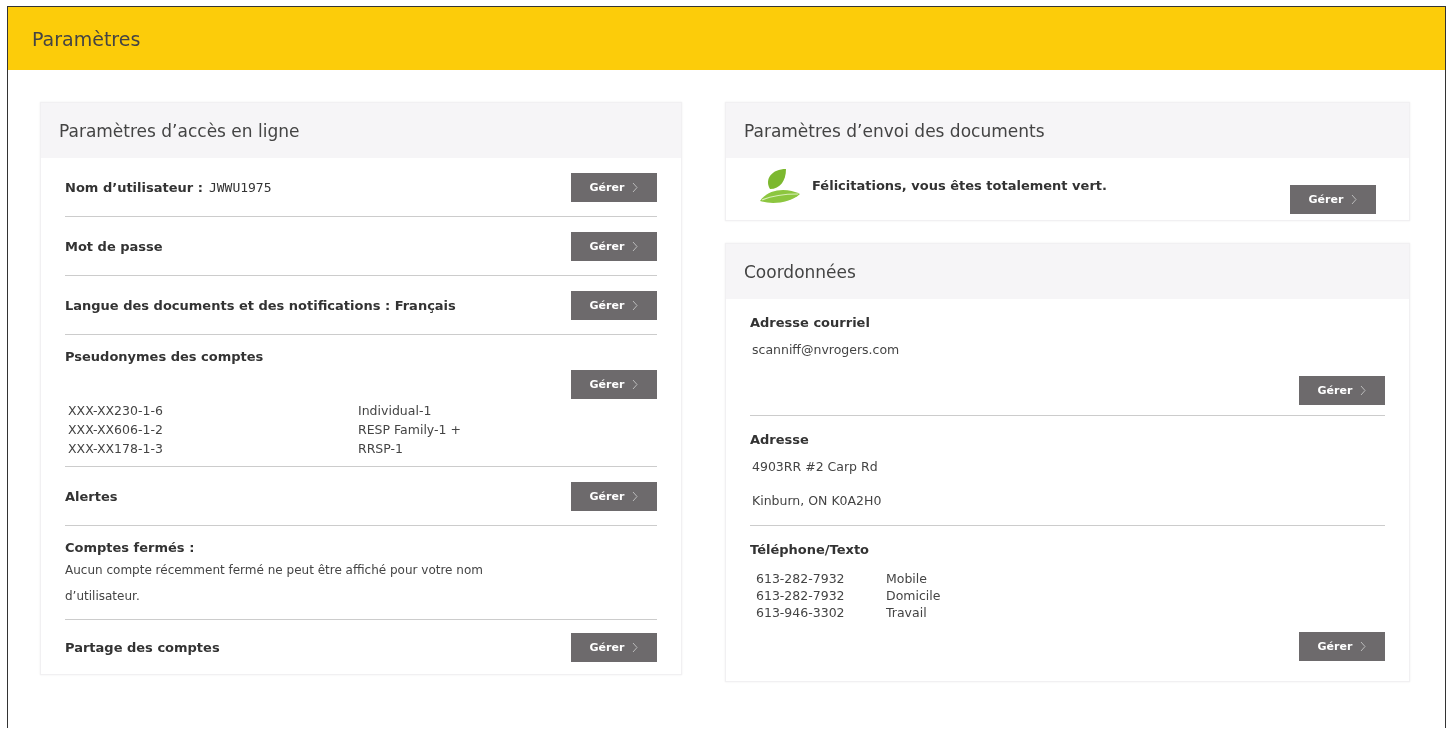 This screenshot has width=1448, height=729. I want to click on page-title: Paramètres, so click(86, 38).